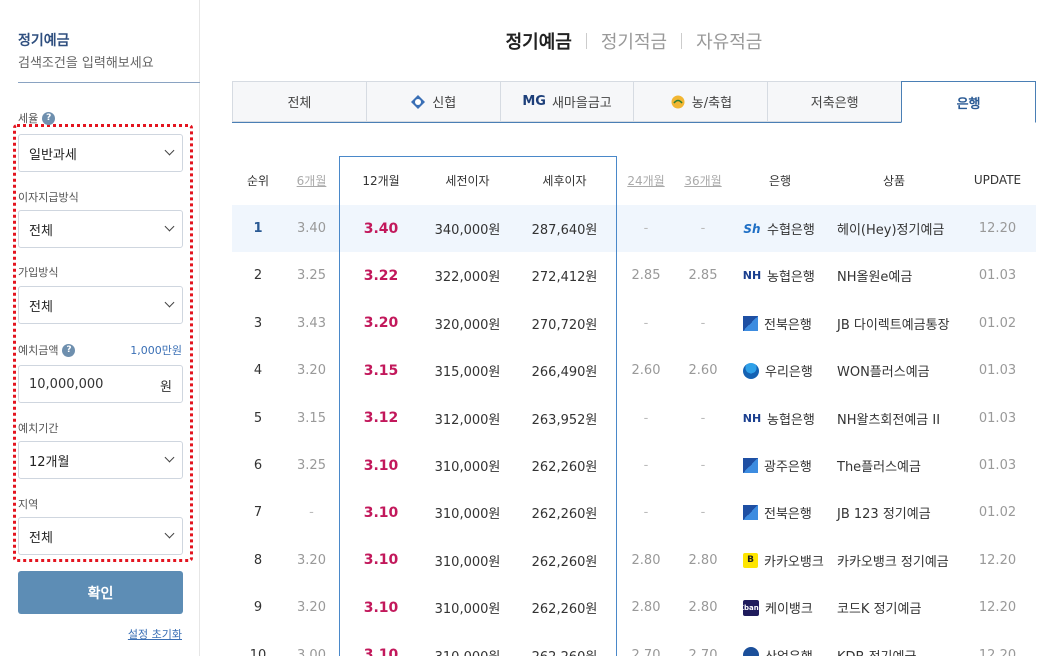  What do you see at coordinates (100, 592) in the screenshot?
I see `confirm-button: 확인` at bounding box center [100, 592].